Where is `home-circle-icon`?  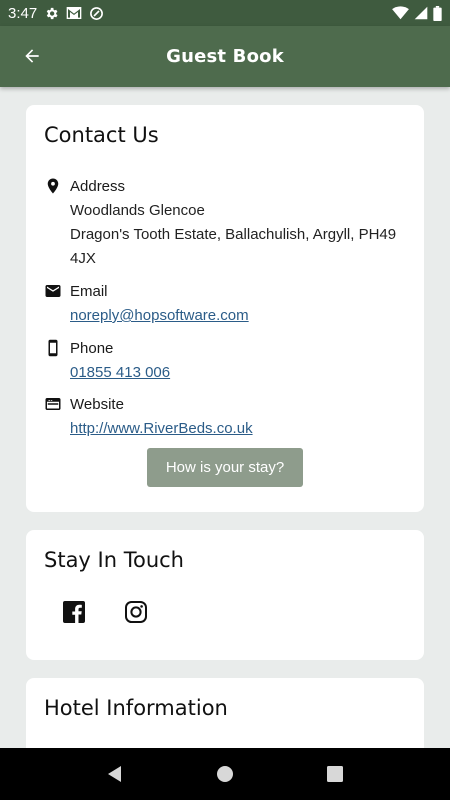 home-circle-icon is located at coordinates (225, 774).